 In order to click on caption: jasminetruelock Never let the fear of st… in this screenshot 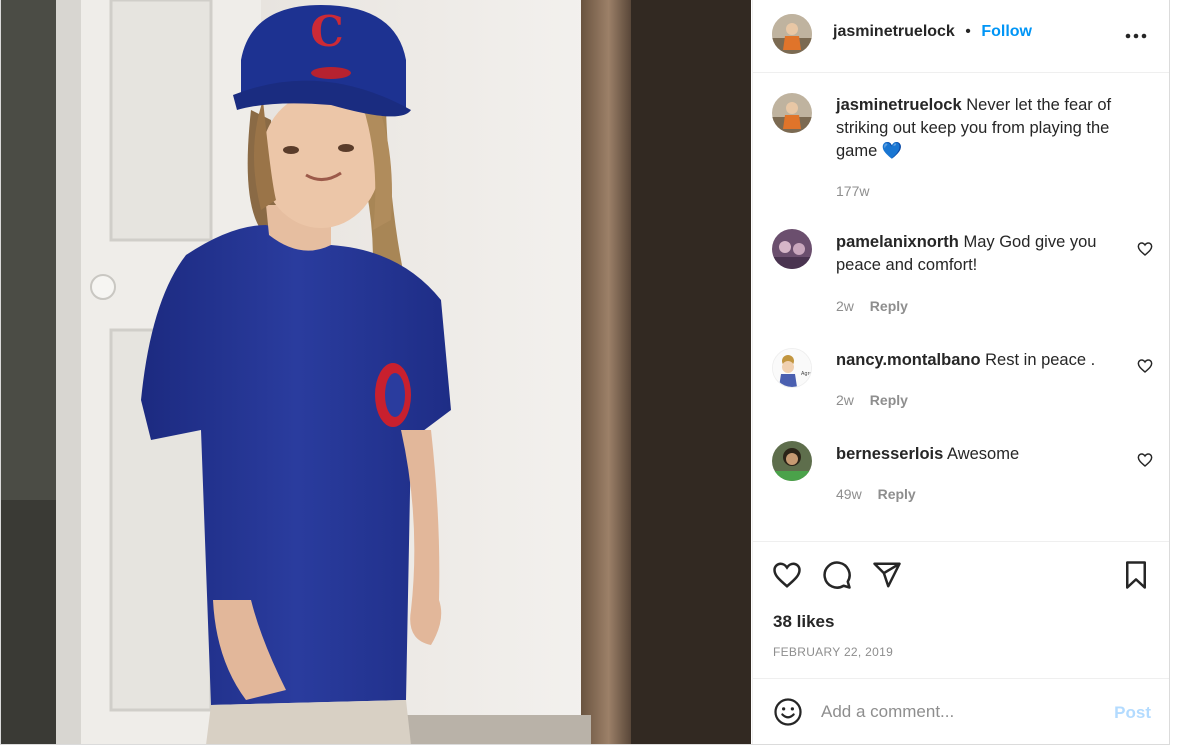, I will do `click(986, 128)`.